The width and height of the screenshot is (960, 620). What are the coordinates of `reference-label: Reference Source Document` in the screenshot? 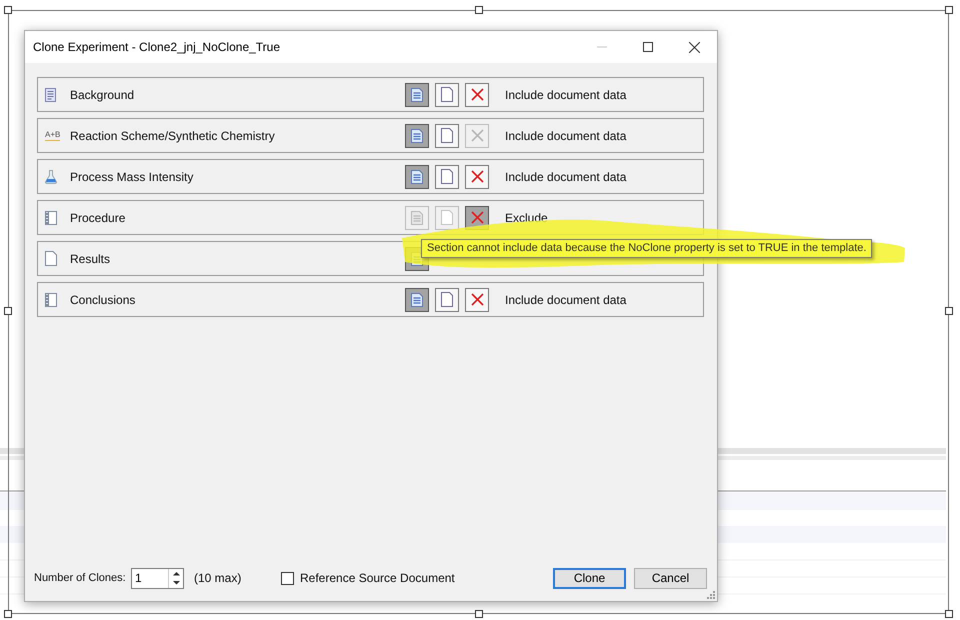 It's located at (377, 578).